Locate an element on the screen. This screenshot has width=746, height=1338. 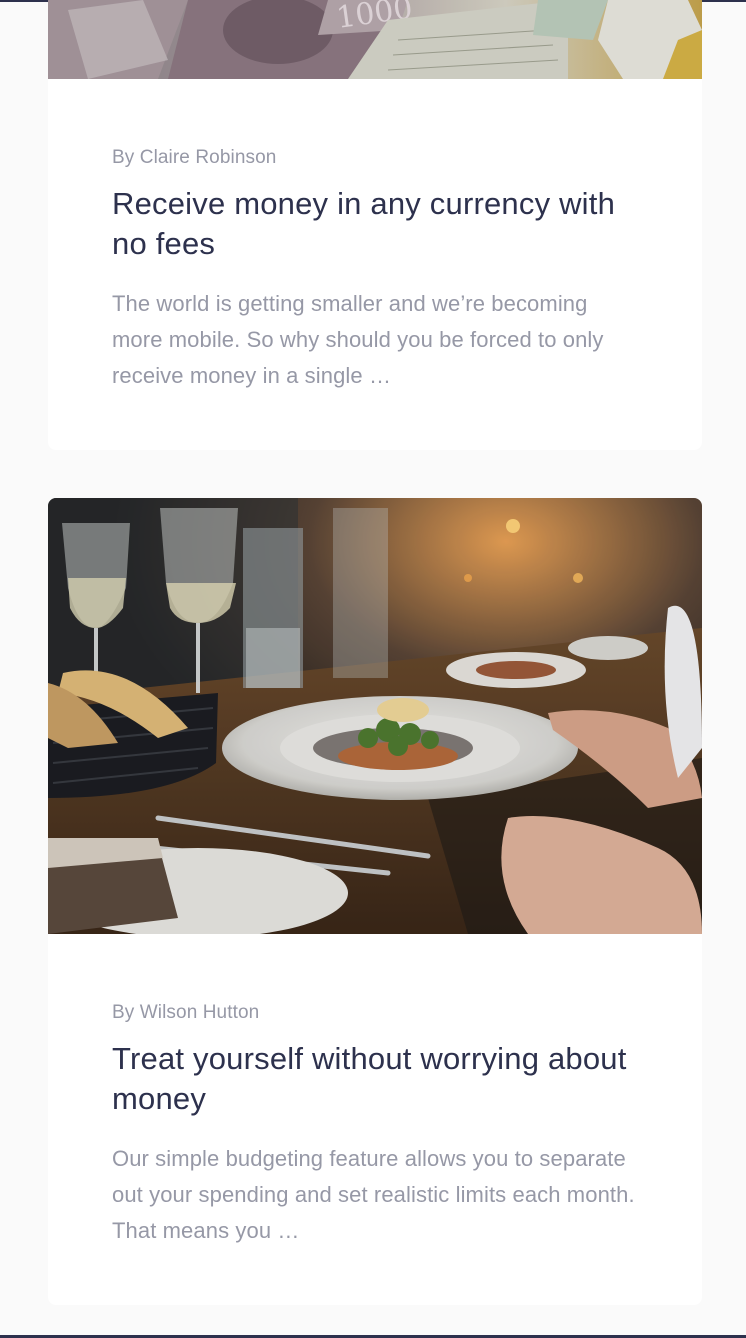
article-author: By Claire Robinson is located at coordinates (194, 157).